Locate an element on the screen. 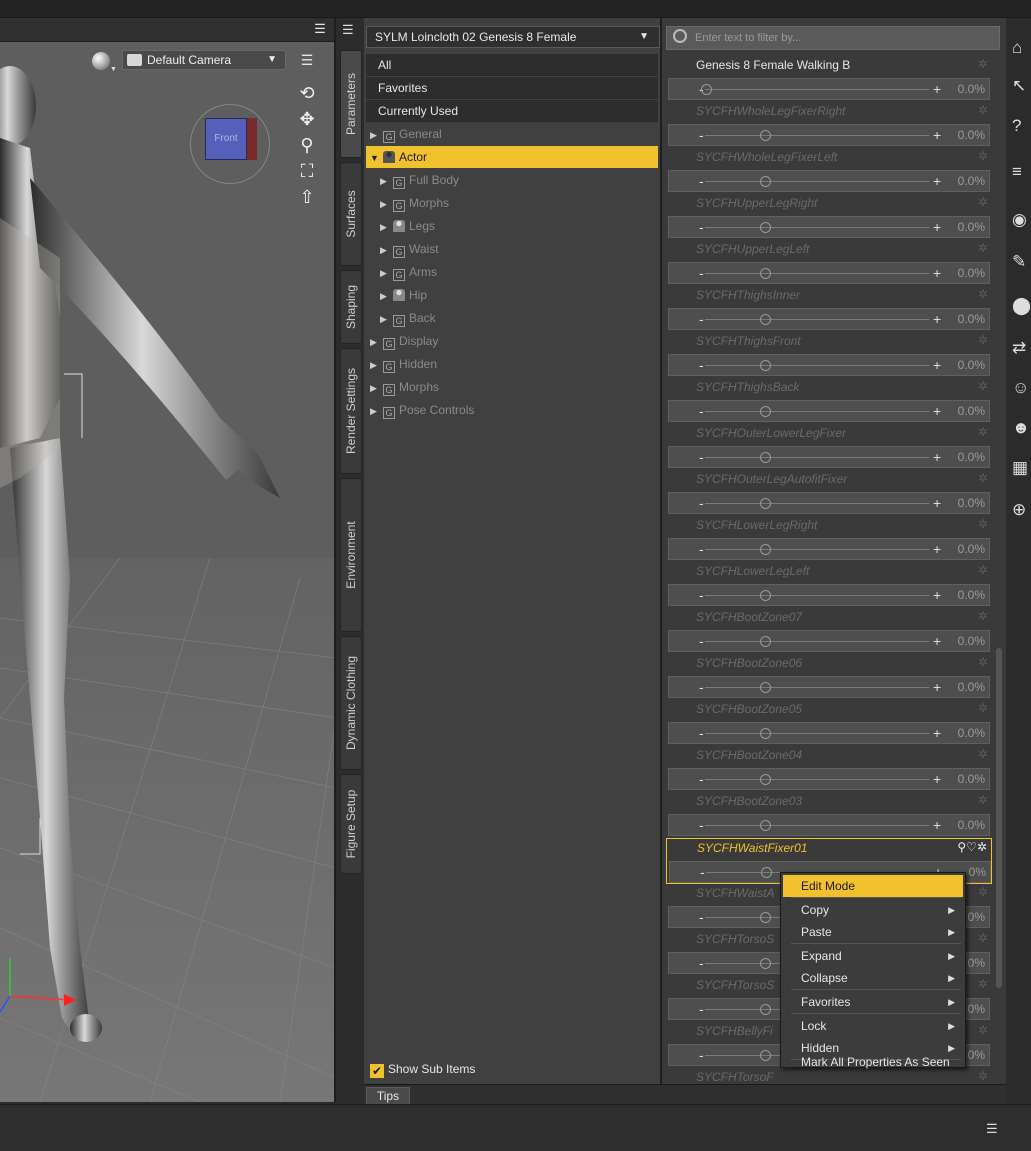 The image size is (1031, 1151). property-slider-row: SYCFHOuterLegAutofitFixer ✲ - +0.0% is located at coordinates (829, 493).